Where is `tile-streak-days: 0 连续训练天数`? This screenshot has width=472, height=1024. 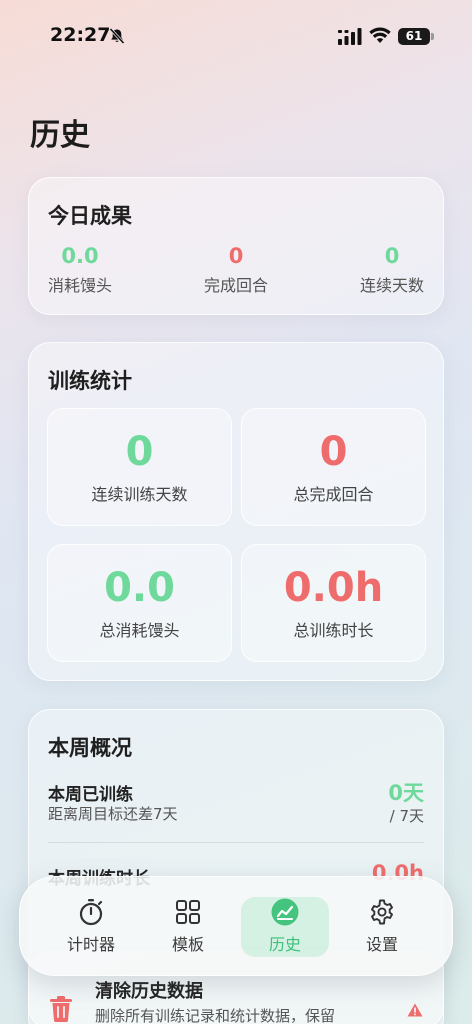 tile-streak-days: 0 连续训练天数 is located at coordinates (139, 467).